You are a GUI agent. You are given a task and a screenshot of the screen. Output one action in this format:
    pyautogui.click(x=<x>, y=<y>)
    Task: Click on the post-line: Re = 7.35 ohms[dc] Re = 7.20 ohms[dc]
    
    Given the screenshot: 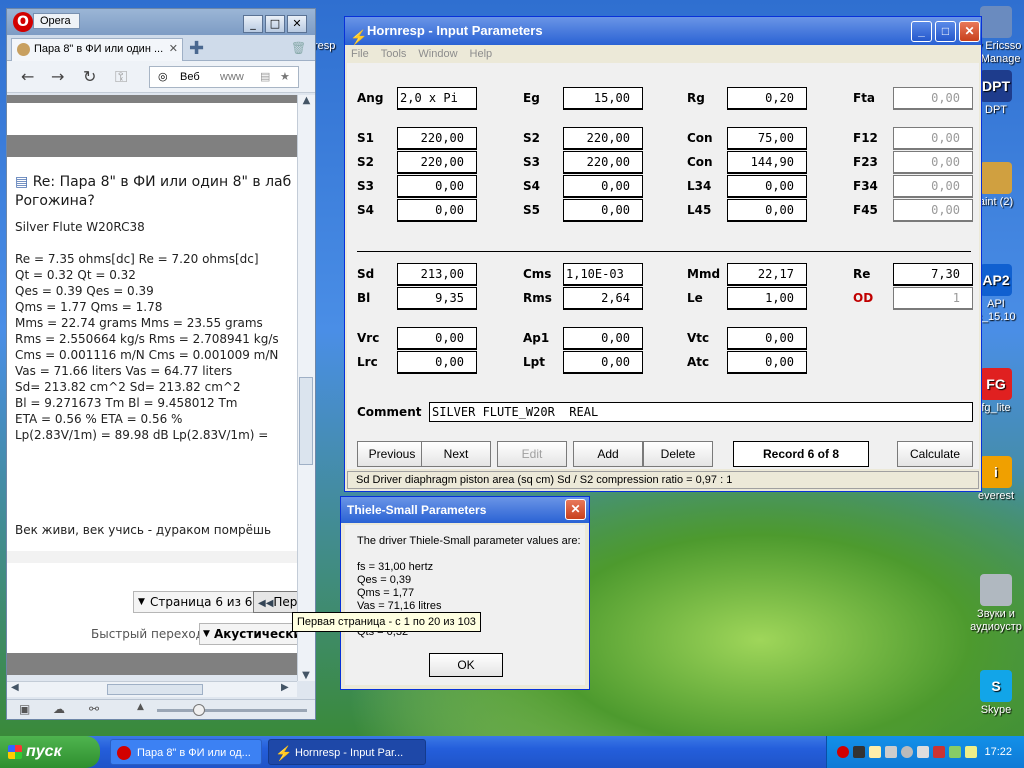 What is the action you would take?
    pyautogui.click(x=137, y=259)
    